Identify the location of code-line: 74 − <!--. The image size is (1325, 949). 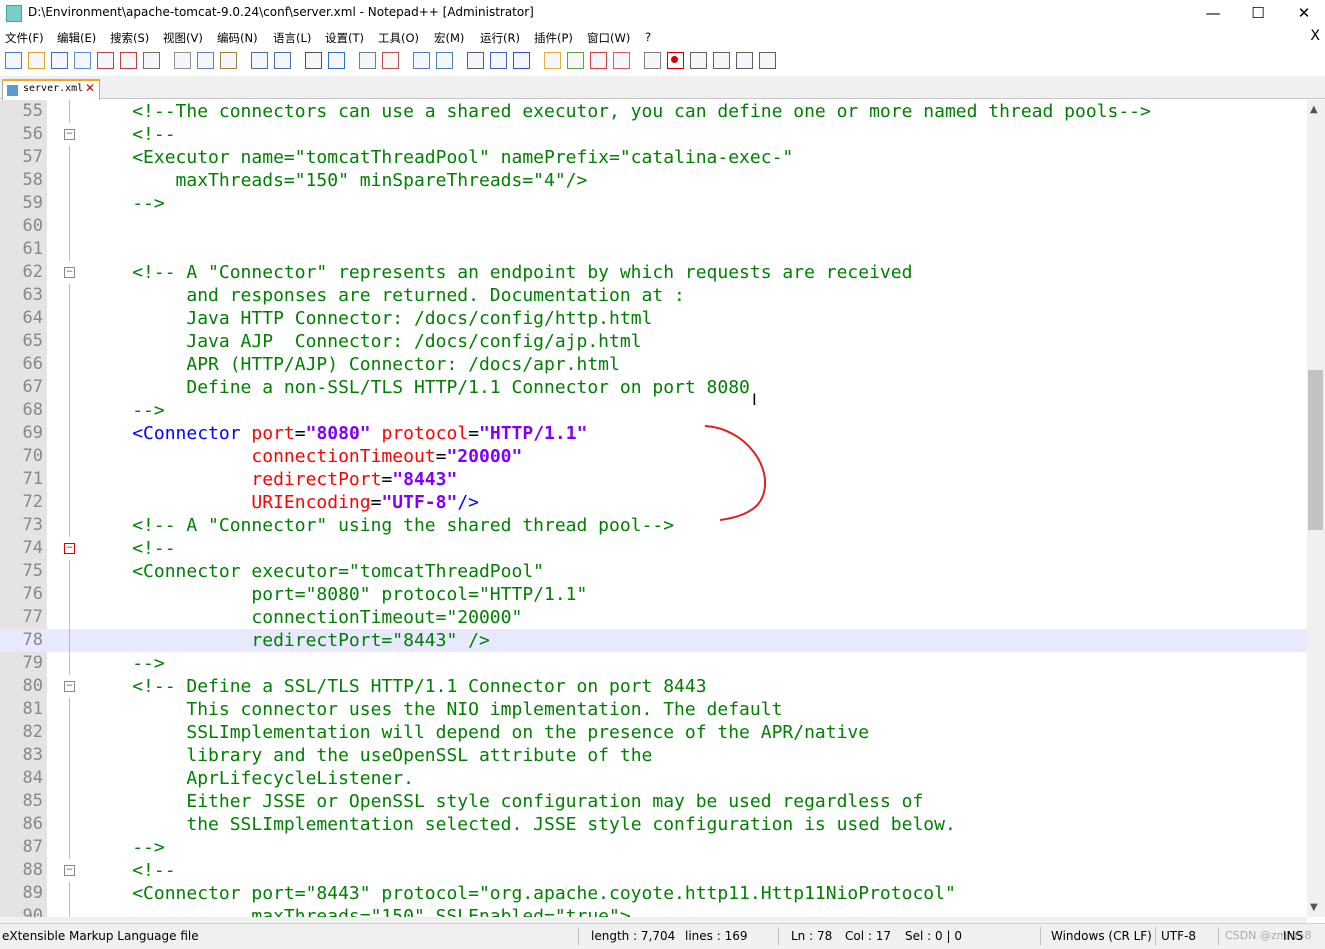
(653, 548).